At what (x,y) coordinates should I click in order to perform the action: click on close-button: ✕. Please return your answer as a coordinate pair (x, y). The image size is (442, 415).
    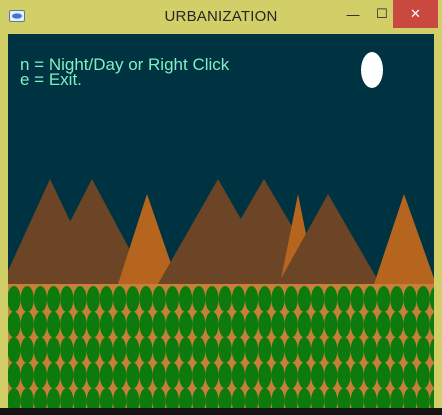
    Looking at the image, I should click on (415, 14).